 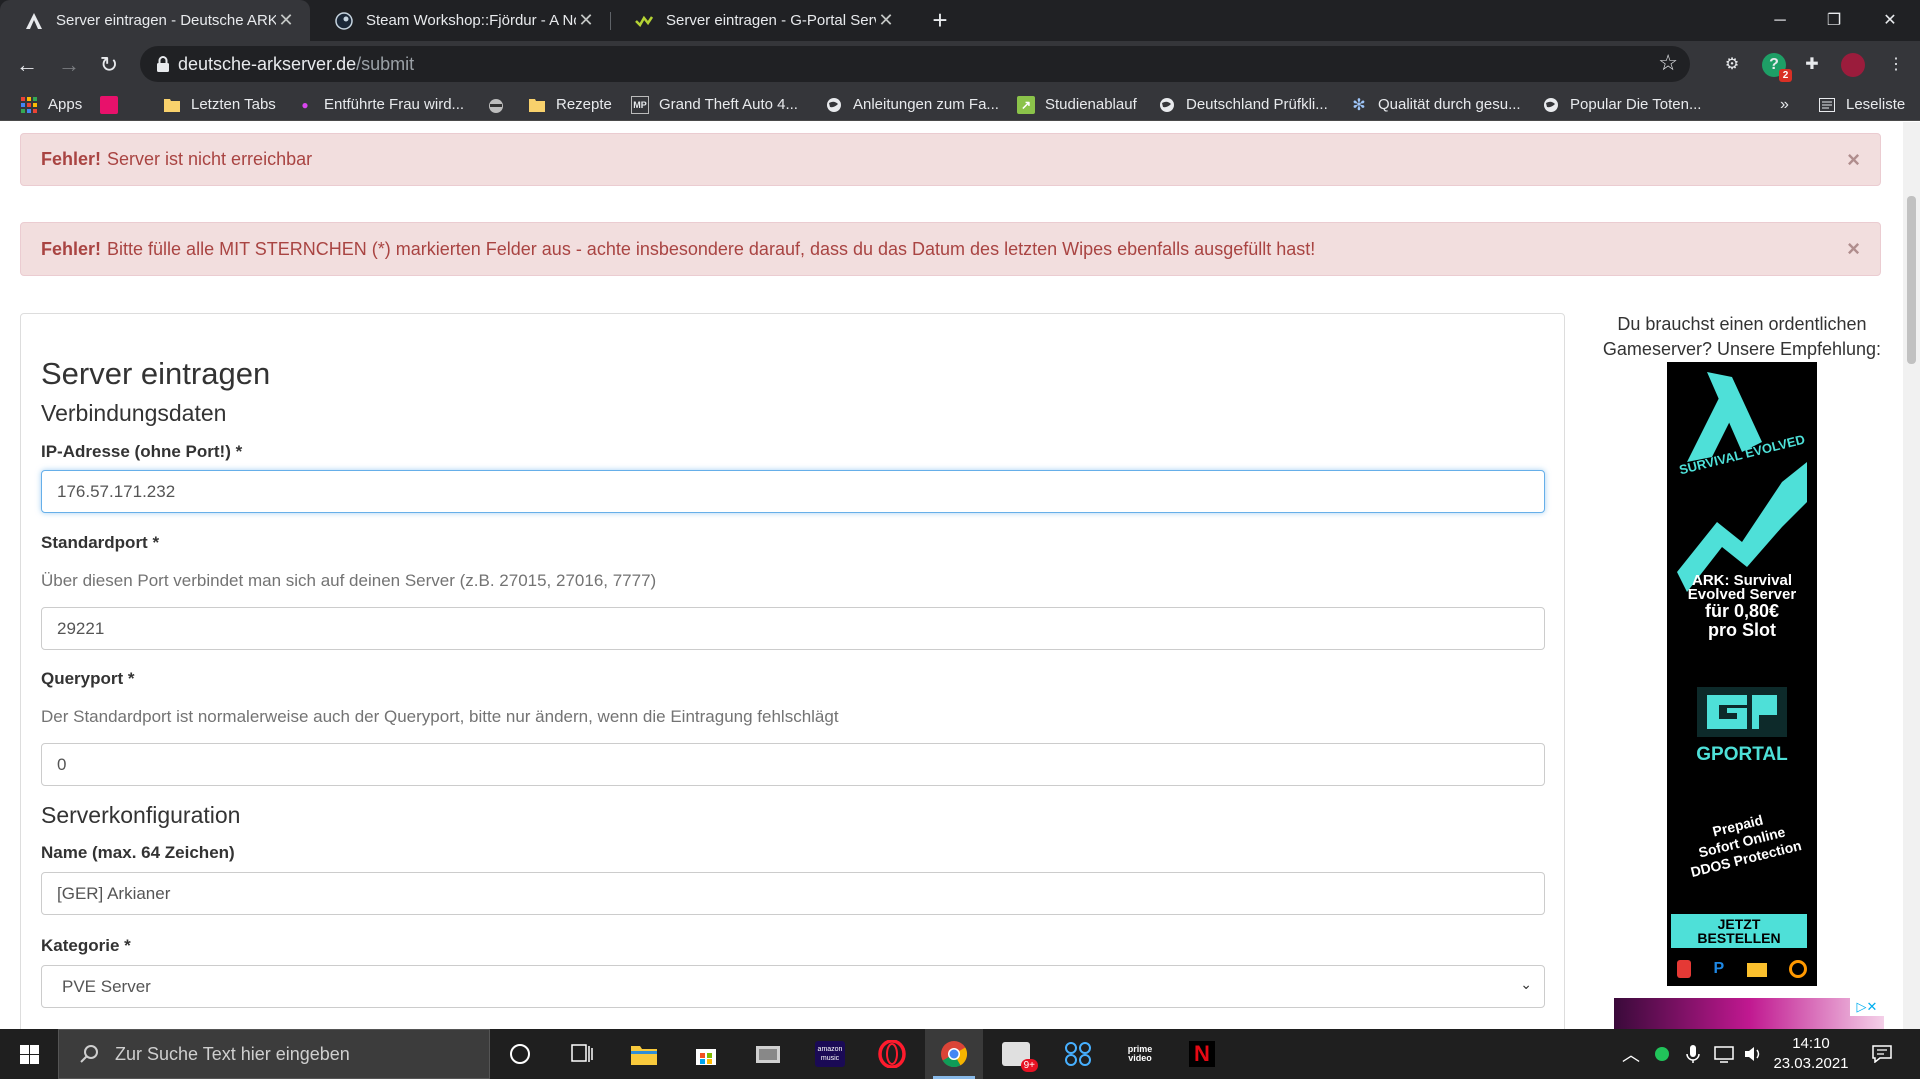 What do you see at coordinates (1834, 20) in the screenshot?
I see `maximize-button: ❐` at bounding box center [1834, 20].